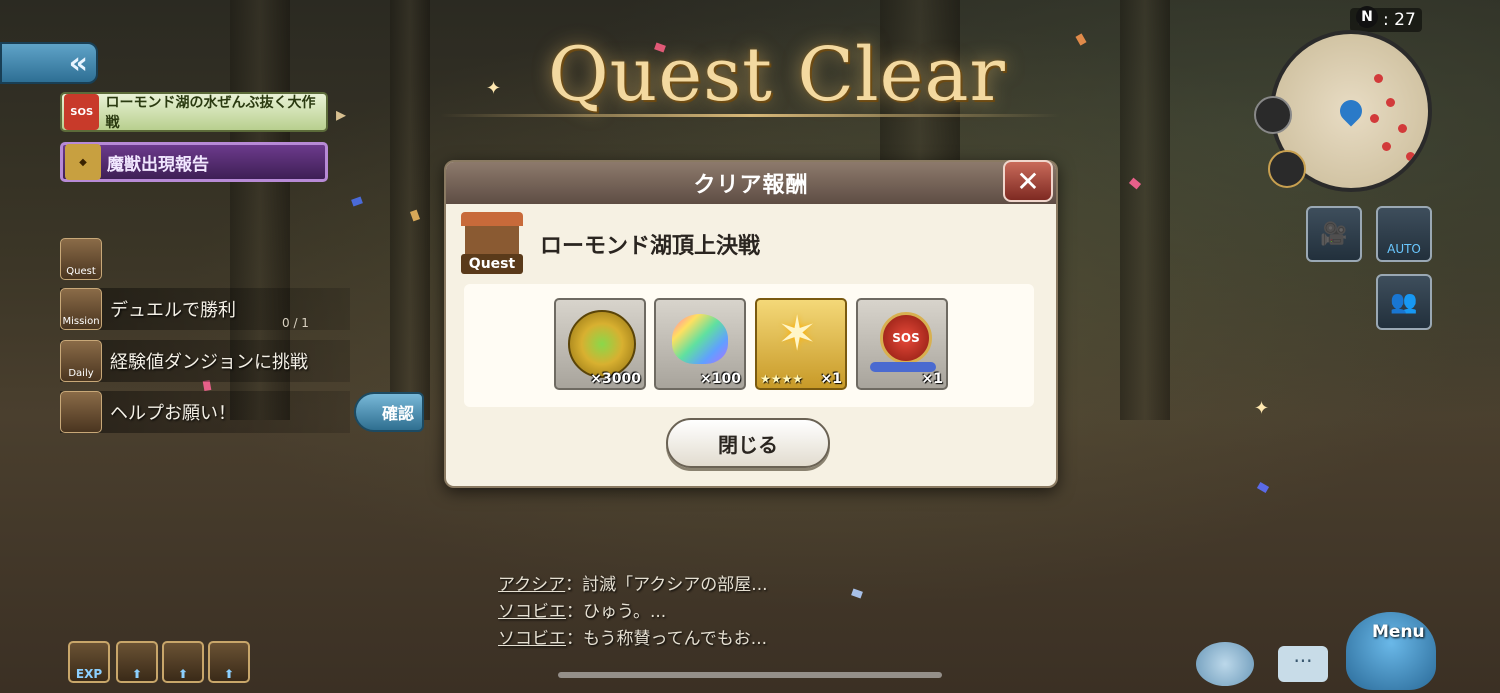 The height and width of the screenshot is (693, 1500). Describe the element at coordinates (1273, 115) in the screenshot. I see `map-toggle-icon` at that location.